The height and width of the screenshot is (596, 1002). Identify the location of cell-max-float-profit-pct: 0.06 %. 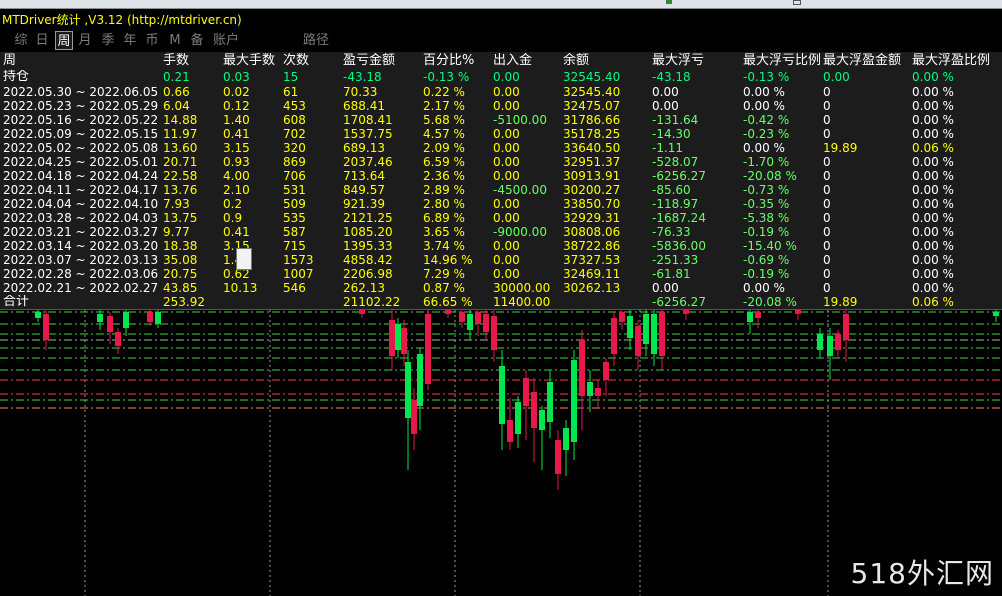
(933, 302).